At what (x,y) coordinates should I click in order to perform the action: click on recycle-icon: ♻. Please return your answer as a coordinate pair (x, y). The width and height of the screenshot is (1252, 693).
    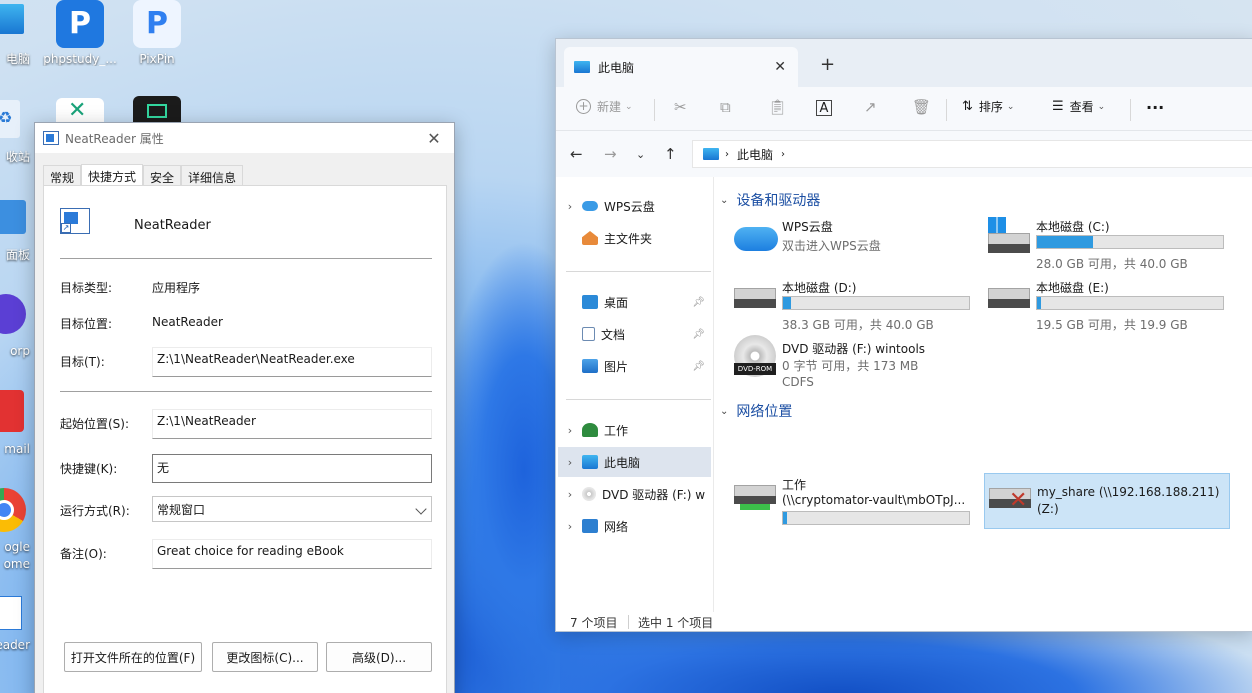
    Looking at the image, I should click on (6, 117).